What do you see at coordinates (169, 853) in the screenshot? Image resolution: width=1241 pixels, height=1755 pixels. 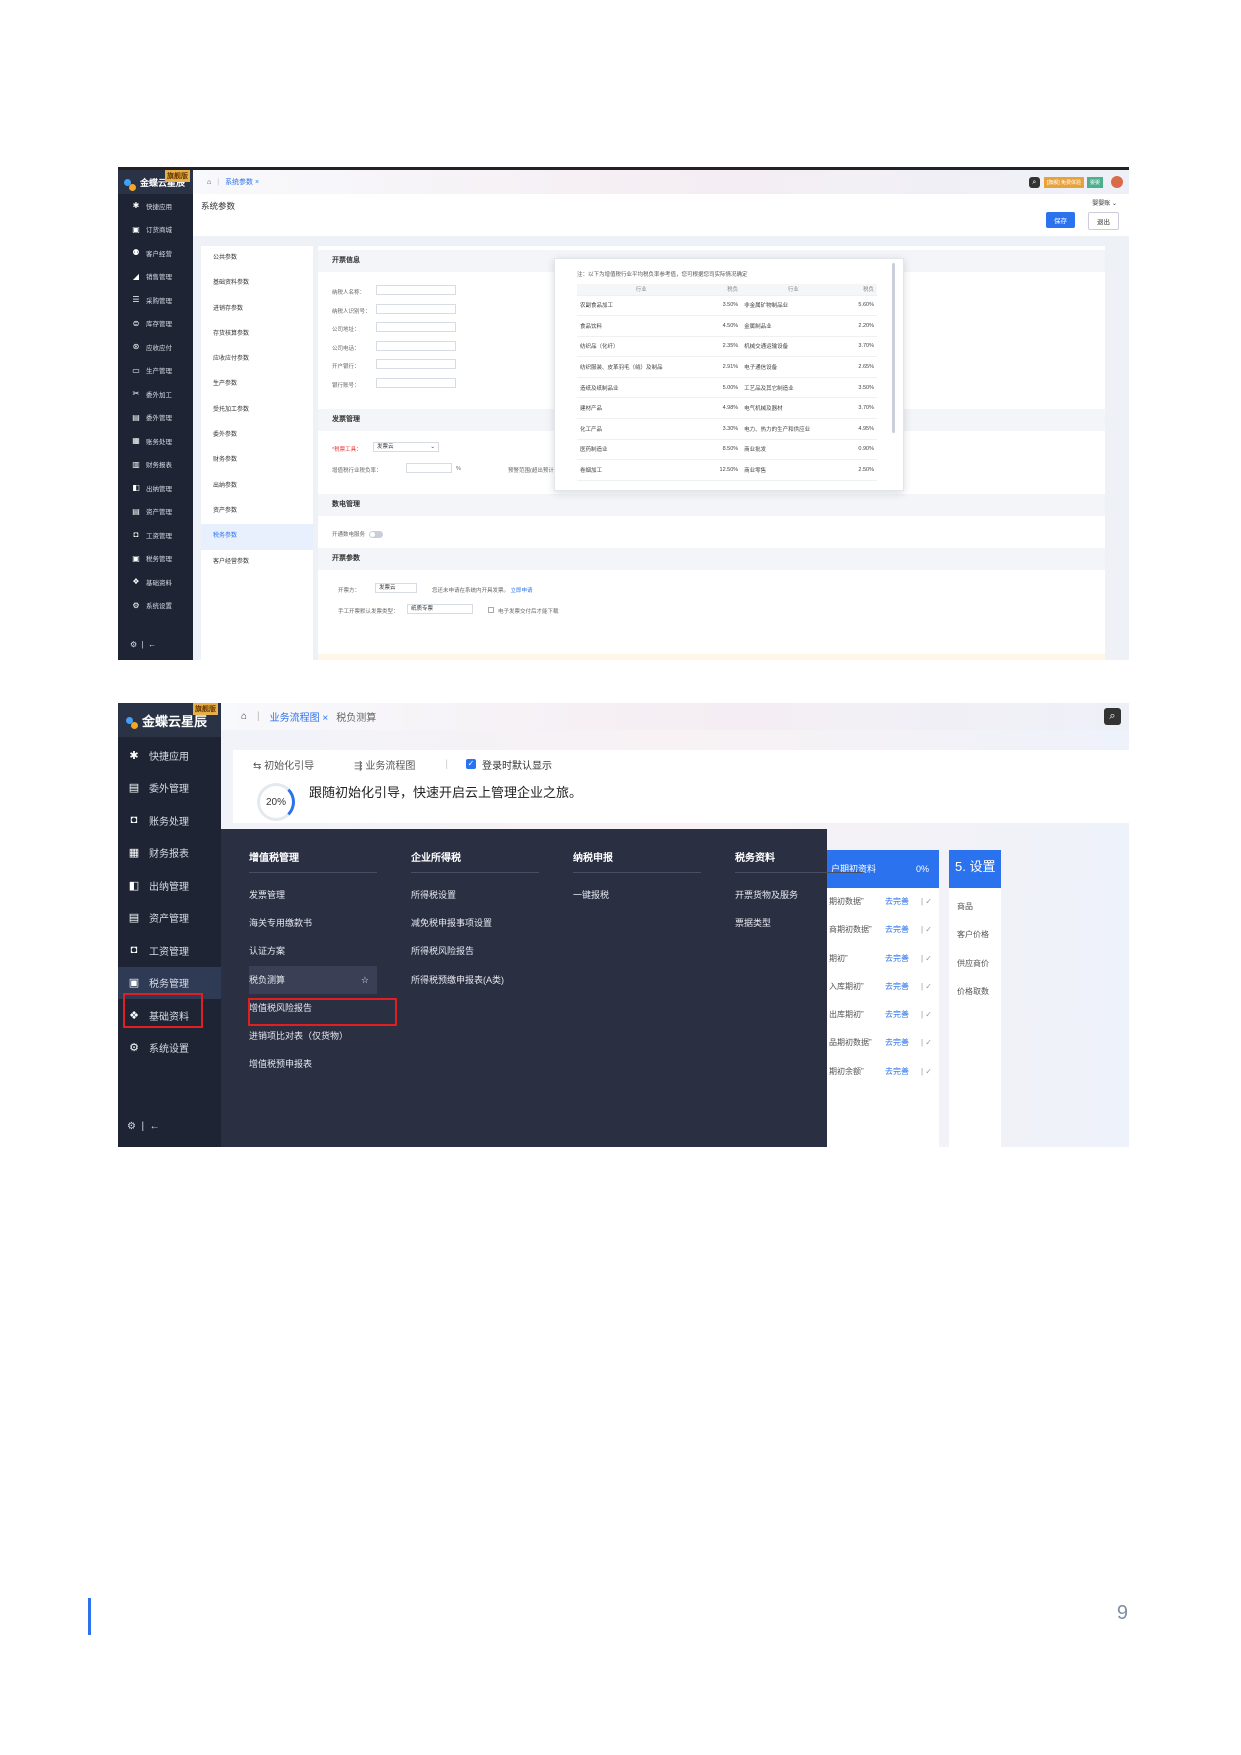 I see `sidebar-item: ▦ 财务报表` at bounding box center [169, 853].